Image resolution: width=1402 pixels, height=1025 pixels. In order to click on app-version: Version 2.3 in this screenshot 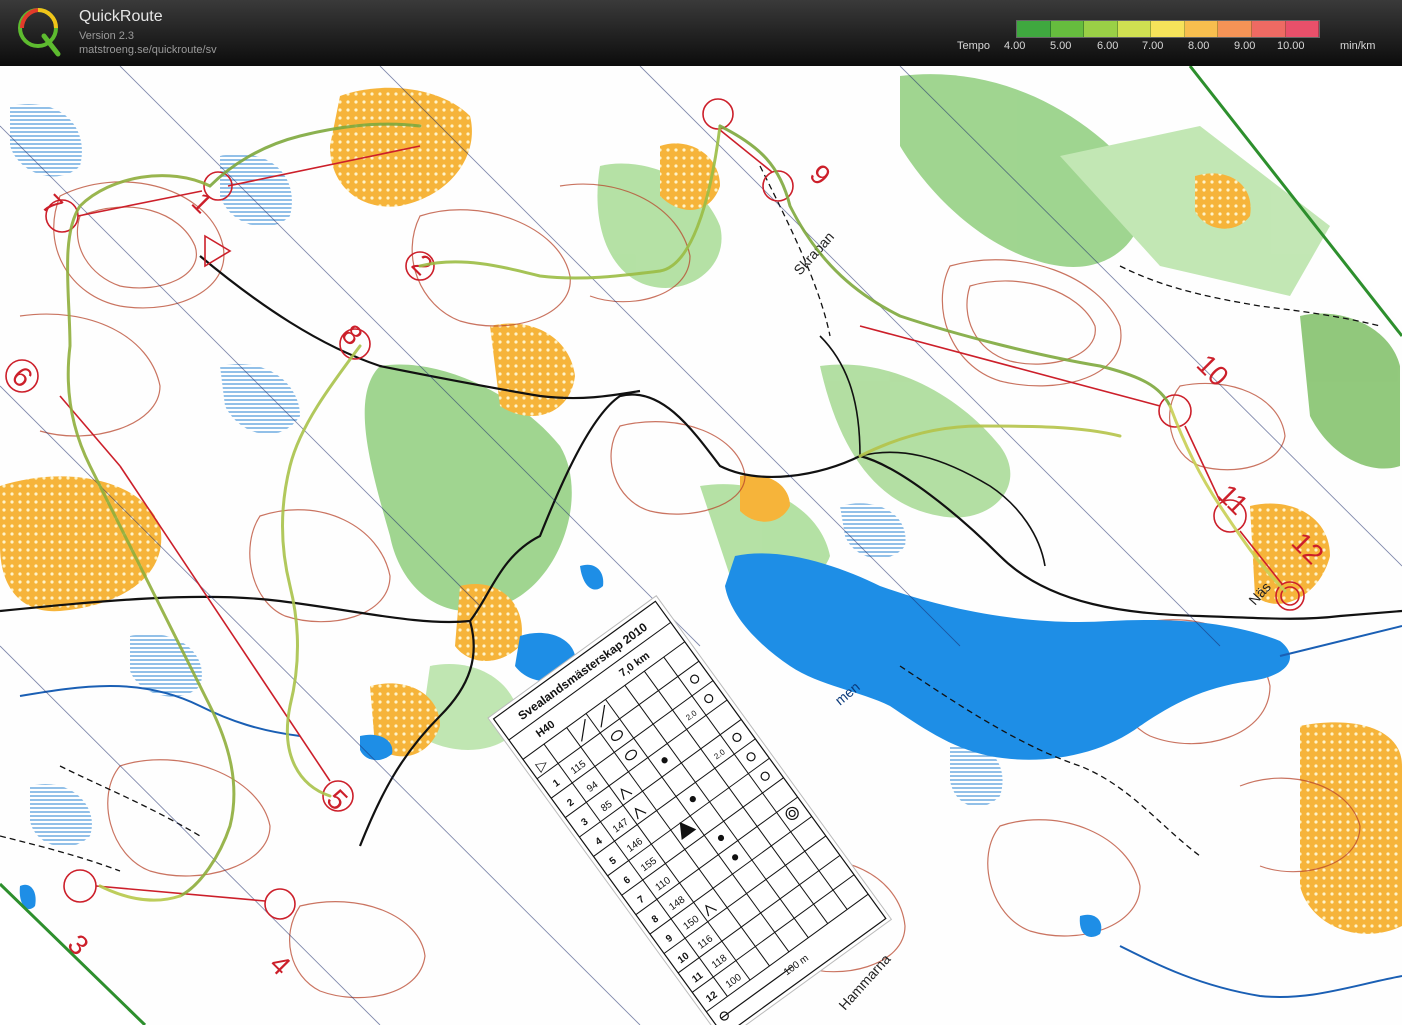, I will do `click(107, 36)`.